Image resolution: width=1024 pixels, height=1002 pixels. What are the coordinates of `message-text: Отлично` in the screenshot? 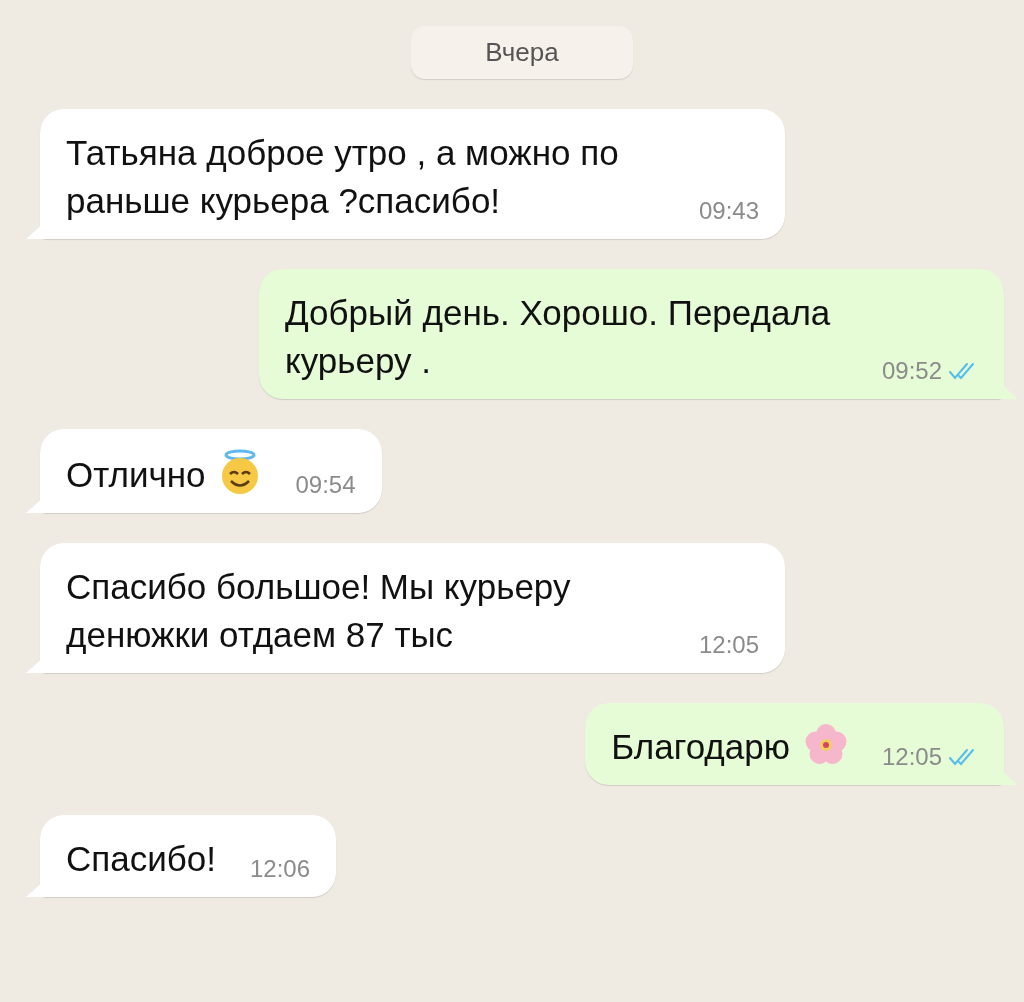 It's located at (136, 474).